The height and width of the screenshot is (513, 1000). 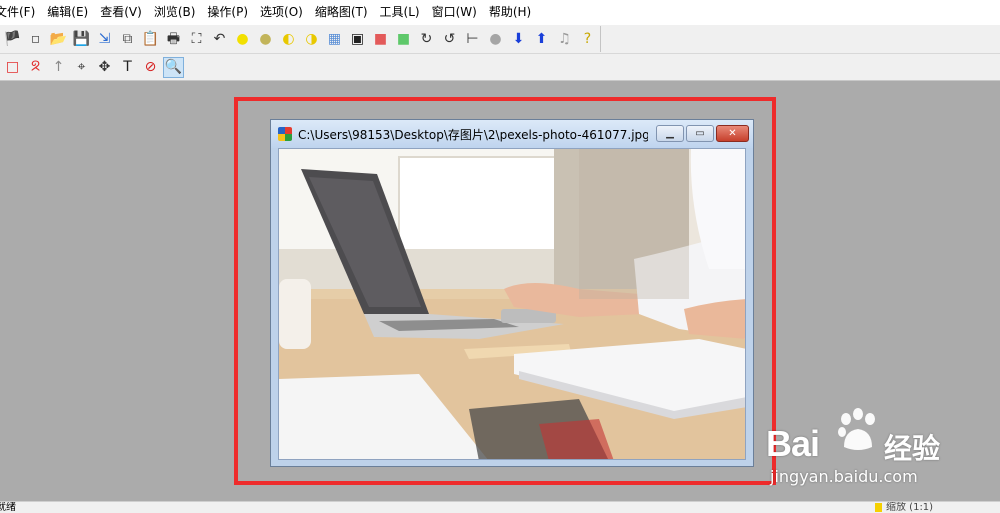 What do you see at coordinates (227, 12) in the screenshot?
I see `menu-item-4: 操作(P)` at bounding box center [227, 12].